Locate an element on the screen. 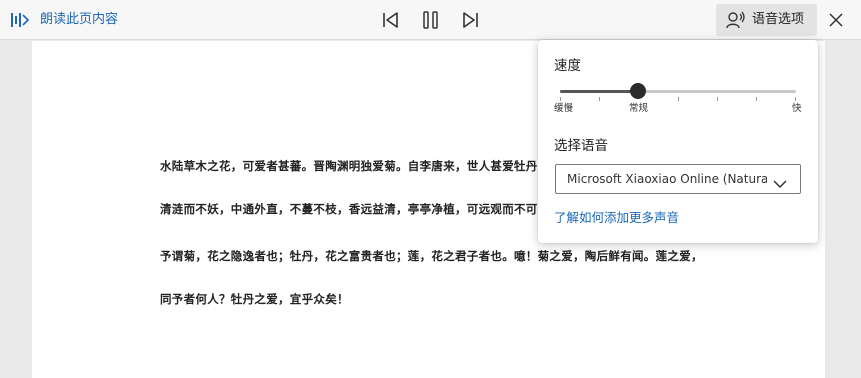  read-aloud-toolbar: 朗读此页内容 语音选项 is located at coordinates (430, 20).